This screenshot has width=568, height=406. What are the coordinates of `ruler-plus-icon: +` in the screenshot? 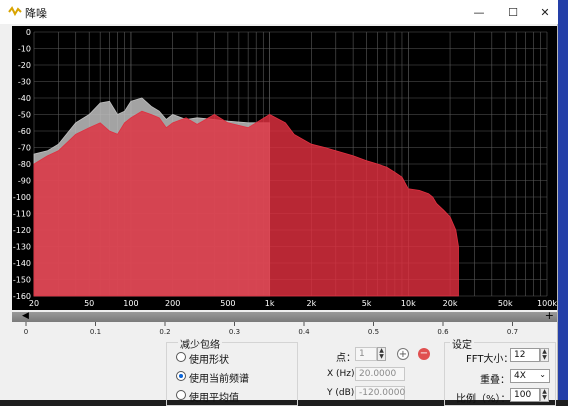 It's located at (549, 315).